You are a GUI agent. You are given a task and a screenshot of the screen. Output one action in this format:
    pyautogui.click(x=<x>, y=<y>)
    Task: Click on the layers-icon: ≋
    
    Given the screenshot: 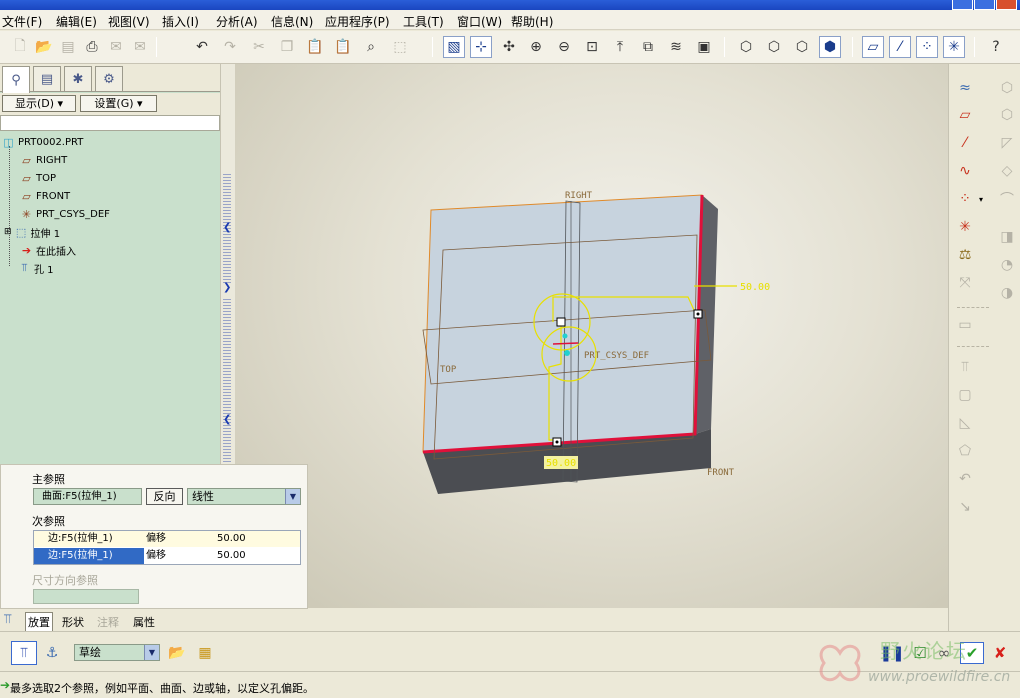 What is the action you would take?
    pyautogui.click(x=676, y=47)
    